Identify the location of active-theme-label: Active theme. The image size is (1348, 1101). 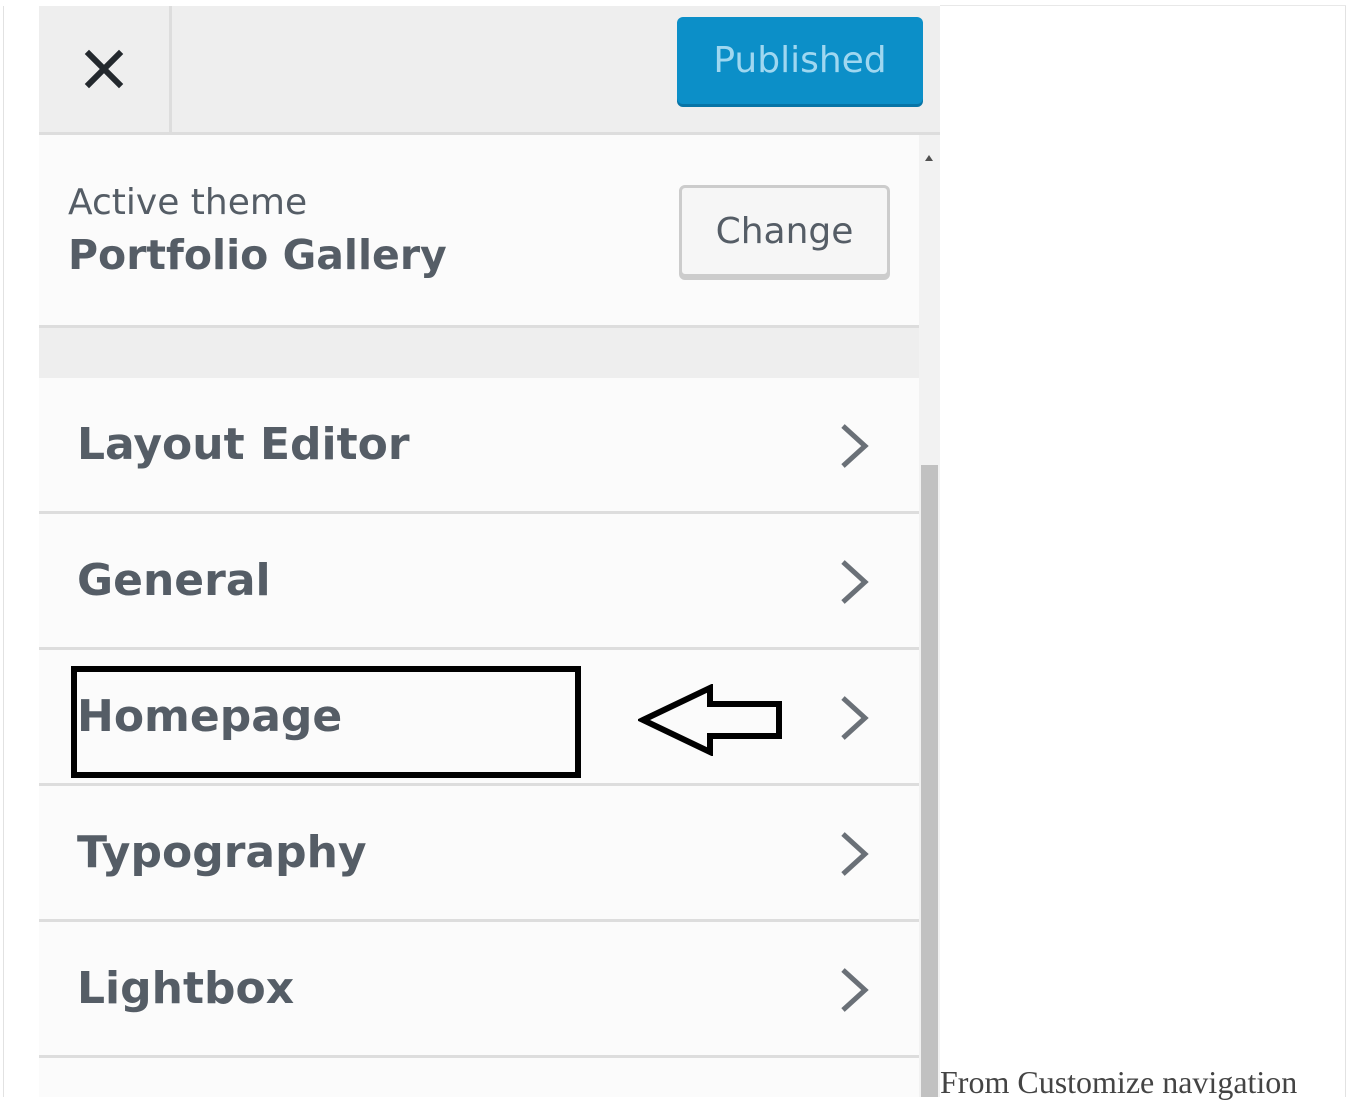
(188, 202).